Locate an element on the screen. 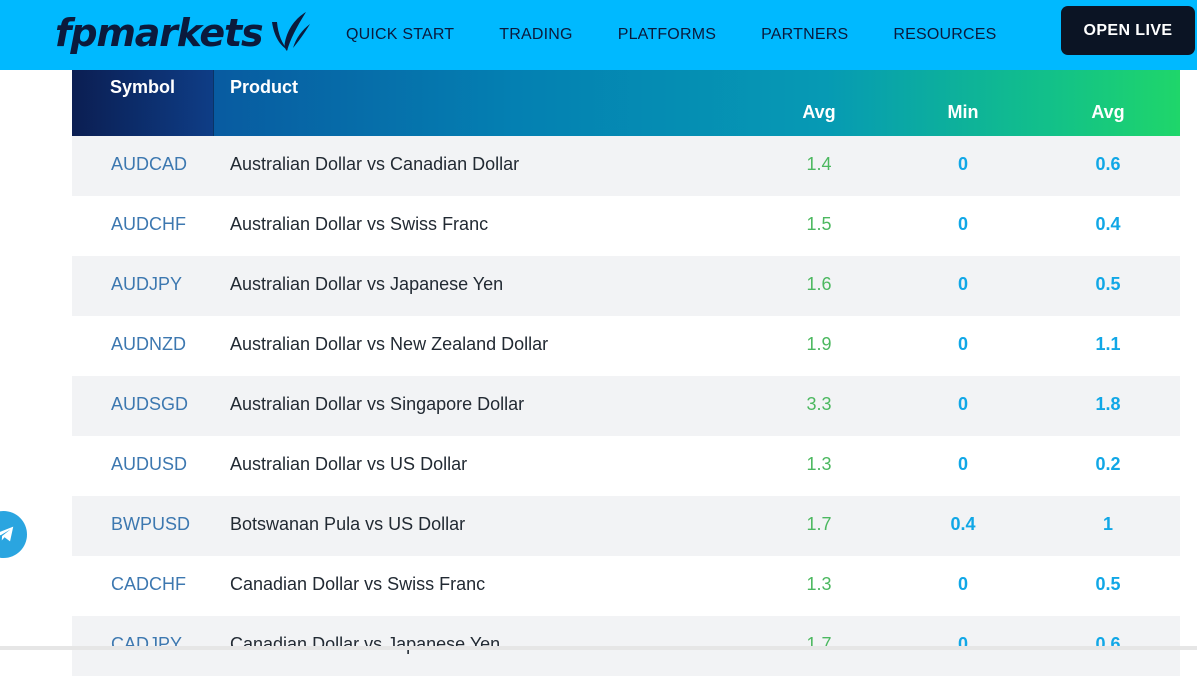  min-column-header: Min is located at coordinates (963, 112).